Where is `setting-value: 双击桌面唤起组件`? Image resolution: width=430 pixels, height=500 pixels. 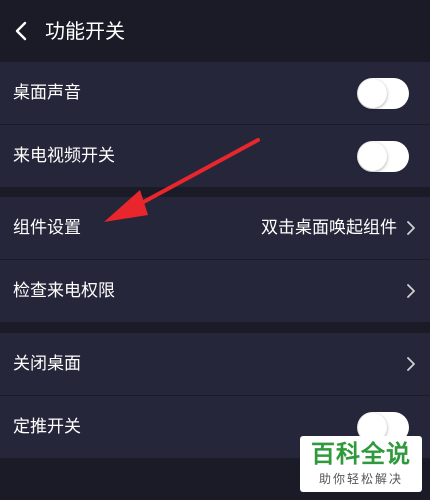 setting-value: 双击桌面唤起组件 is located at coordinates (329, 228).